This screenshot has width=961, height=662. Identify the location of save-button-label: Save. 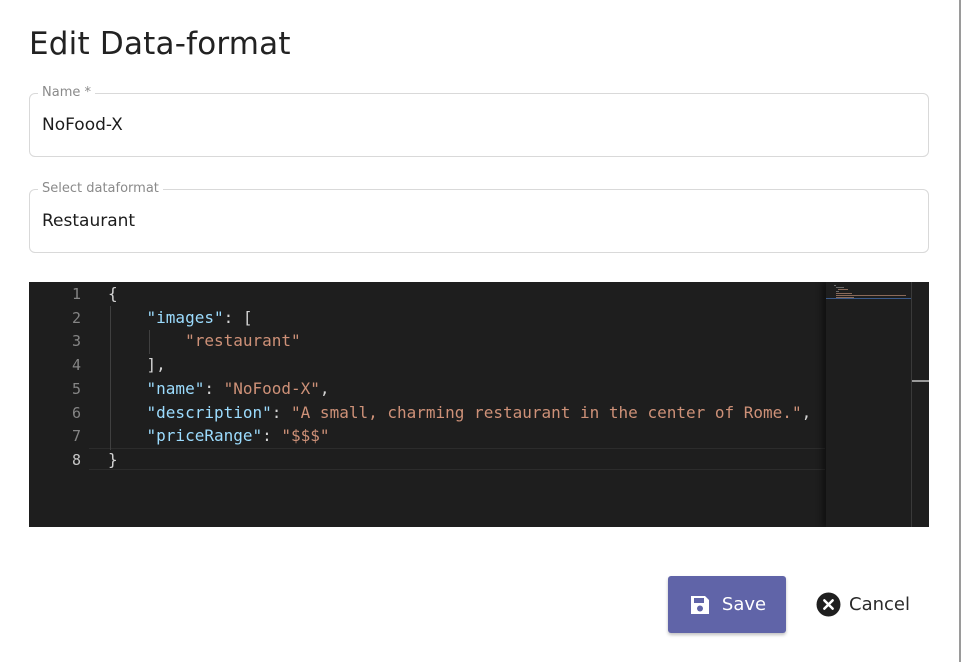
(744, 604).